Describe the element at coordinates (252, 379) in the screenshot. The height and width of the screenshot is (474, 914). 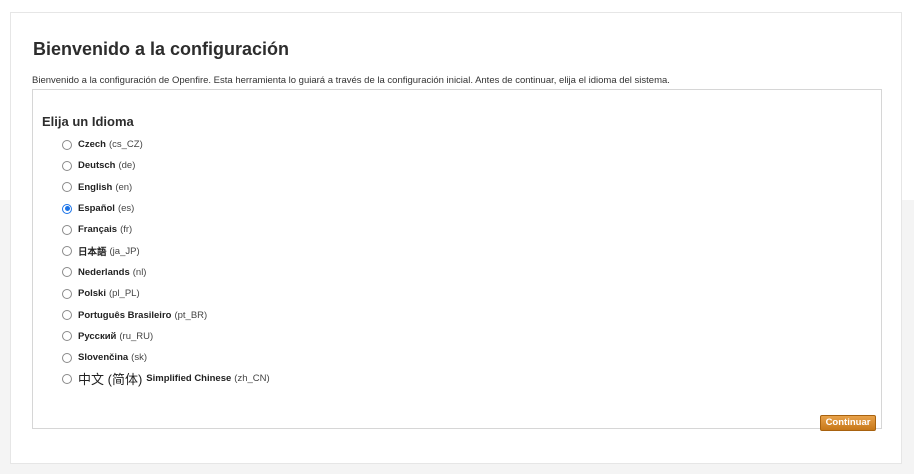
I see `language-code: (zh_CN)` at that location.